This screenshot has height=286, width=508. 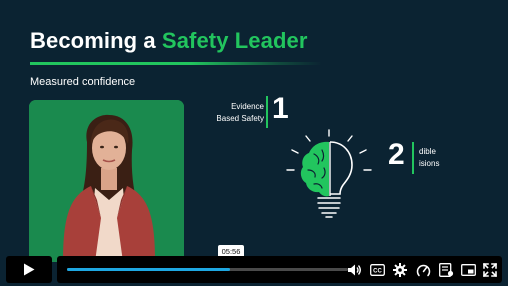 What do you see at coordinates (280, 108) in the screenshot?
I see `point-1-number: 1` at bounding box center [280, 108].